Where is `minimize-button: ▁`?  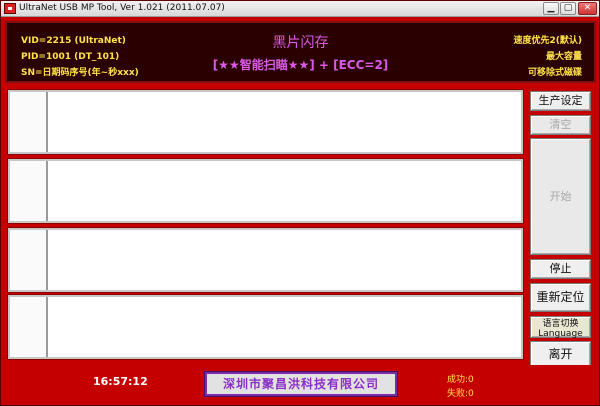
minimize-button: ▁ is located at coordinates (551, 8).